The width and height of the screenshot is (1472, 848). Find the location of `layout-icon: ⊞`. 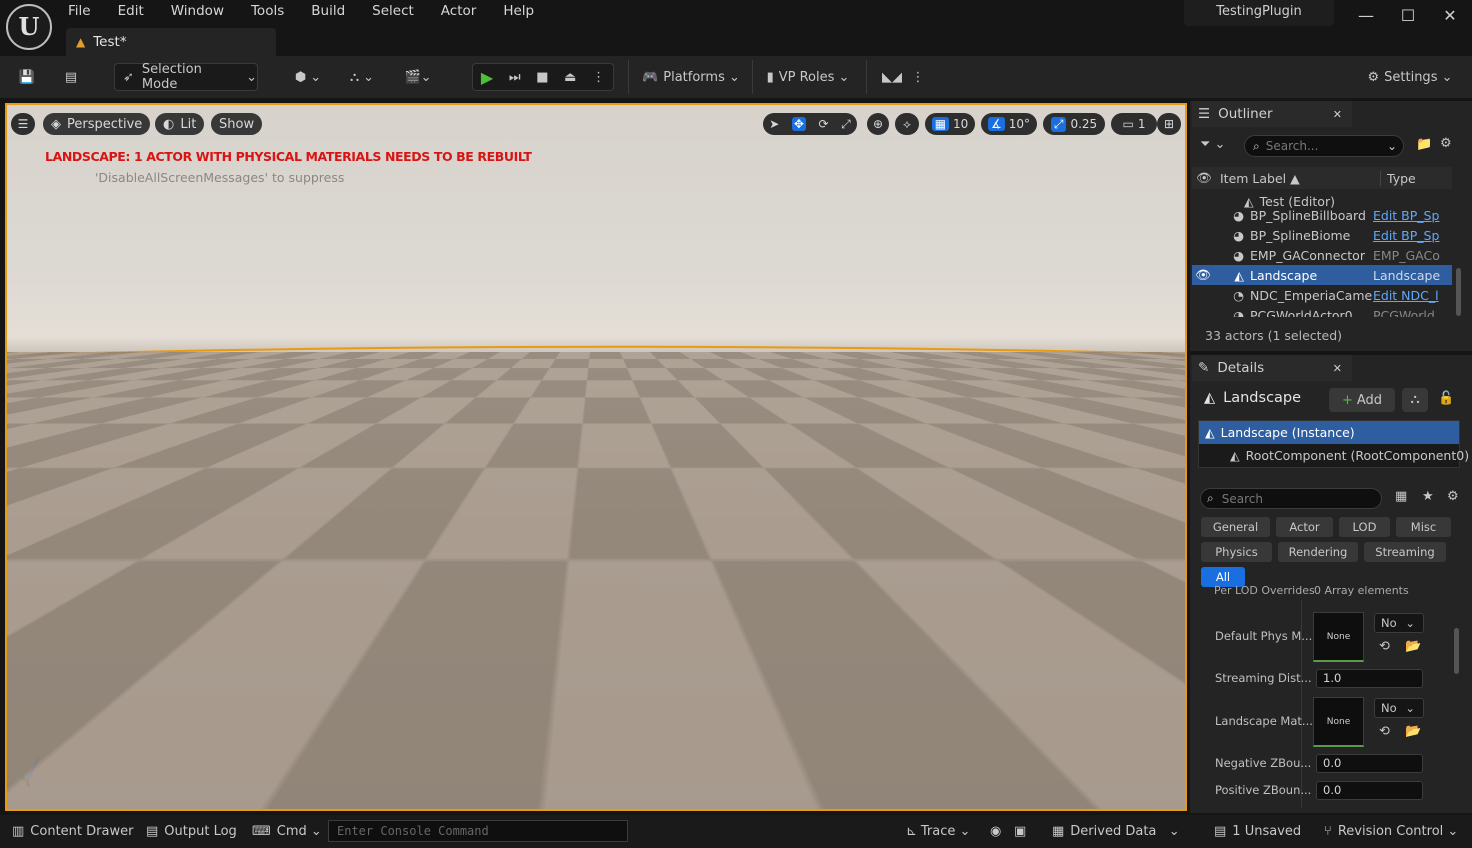

layout-icon: ⊞ is located at coordinates (1169, 124).